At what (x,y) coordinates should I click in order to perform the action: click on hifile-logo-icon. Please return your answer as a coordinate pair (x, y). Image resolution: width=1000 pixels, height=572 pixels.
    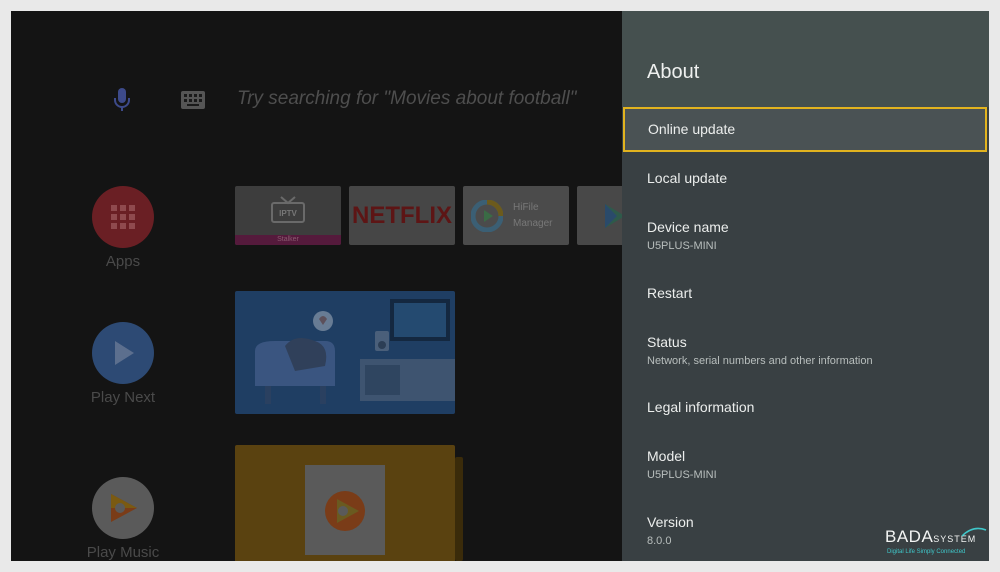
    Looking at the image, I should click on (487, 216).